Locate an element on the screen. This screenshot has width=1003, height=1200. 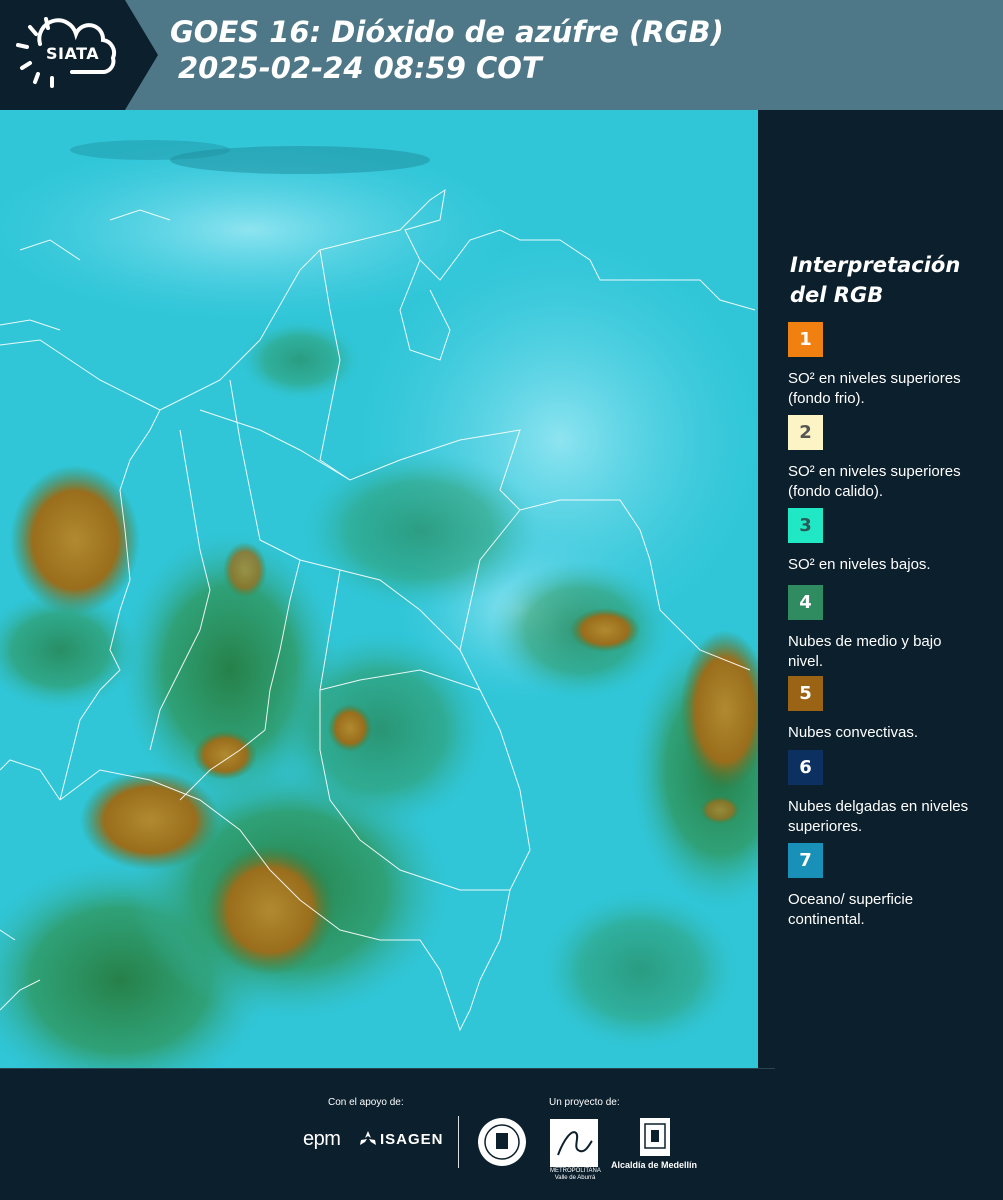
isagen-logo: ISAGEN is located at coordinates (412, 1139).